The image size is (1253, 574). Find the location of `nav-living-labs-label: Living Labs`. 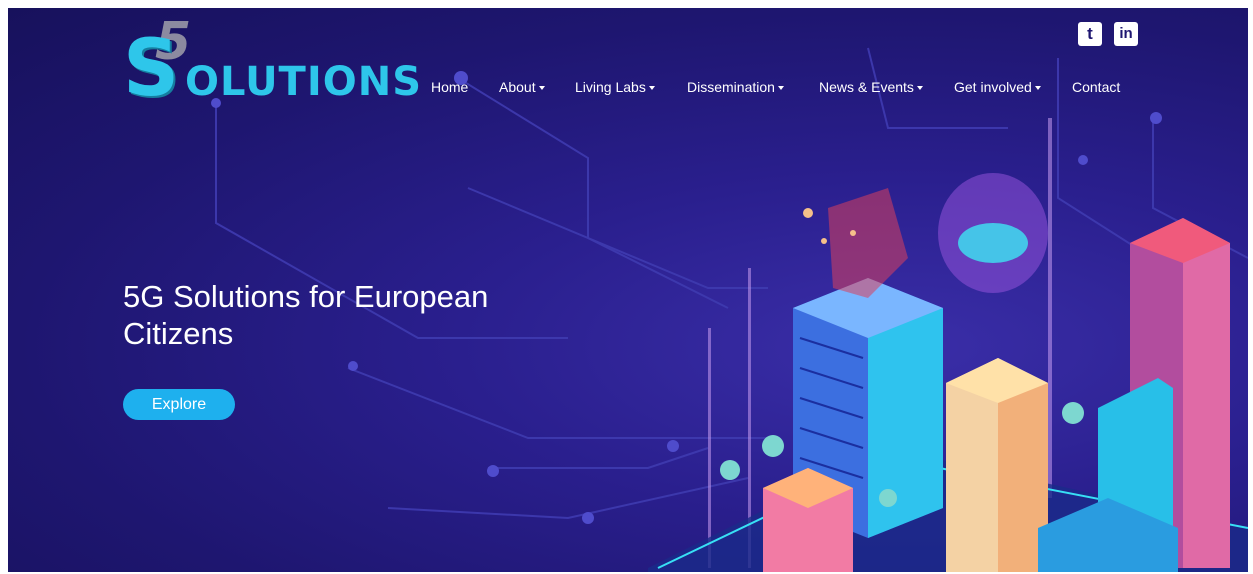

nav-living-labs-label: Living Labs is located at coordinates (610, 87).